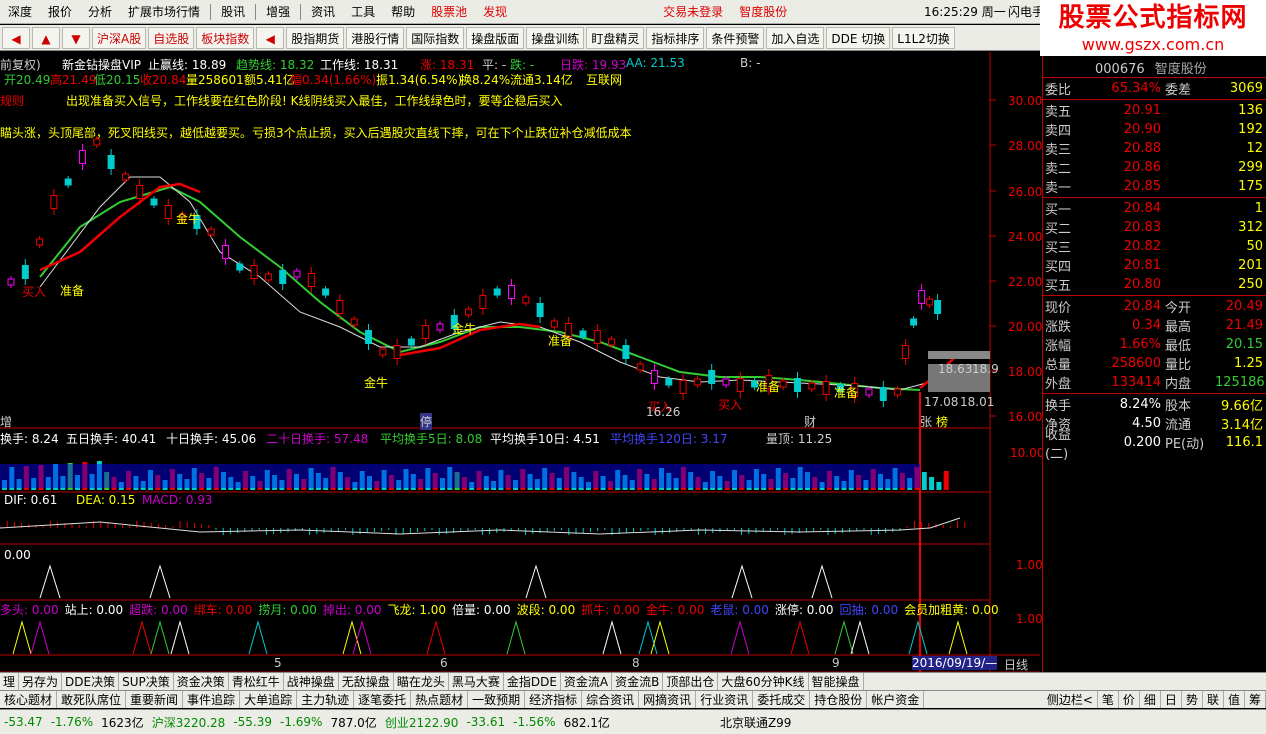 This screenshot has height=734, width=1266. Describe the element at coordinates (896, 699) in the screenshot. I see `info-tab: 帐户资金` at that location.